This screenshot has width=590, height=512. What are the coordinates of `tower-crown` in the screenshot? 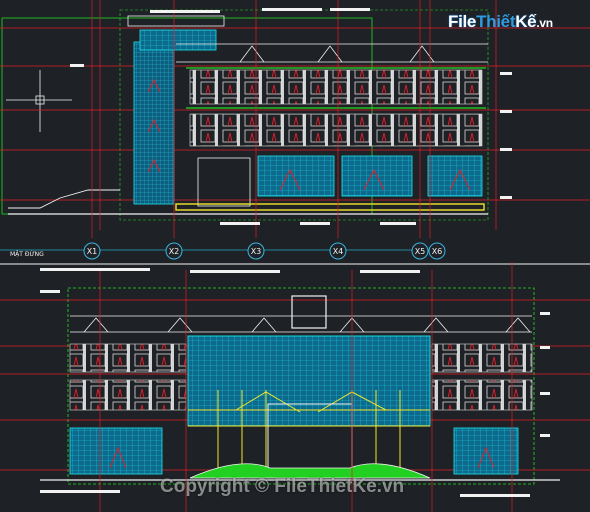 It's located at (176, 21).